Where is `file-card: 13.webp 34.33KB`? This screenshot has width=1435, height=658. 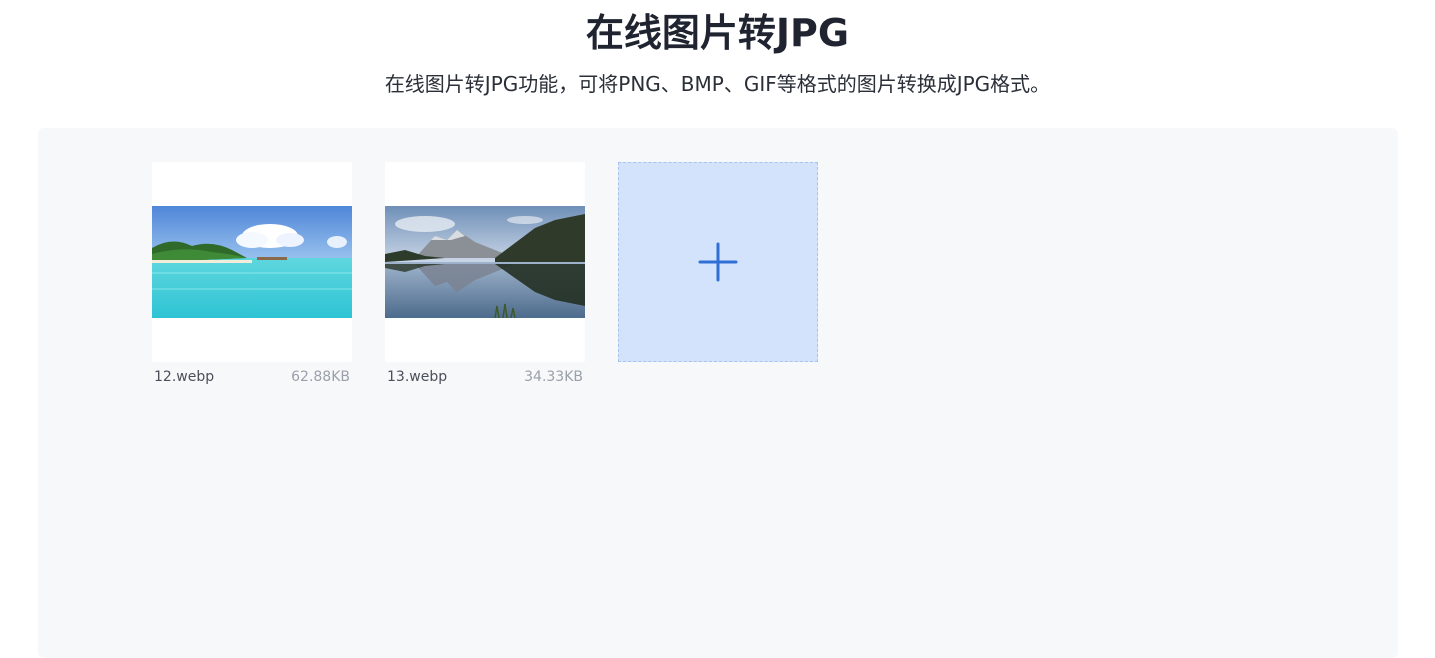
file-card: 13.webp 34.33KB is located at coordinates (485, 277).